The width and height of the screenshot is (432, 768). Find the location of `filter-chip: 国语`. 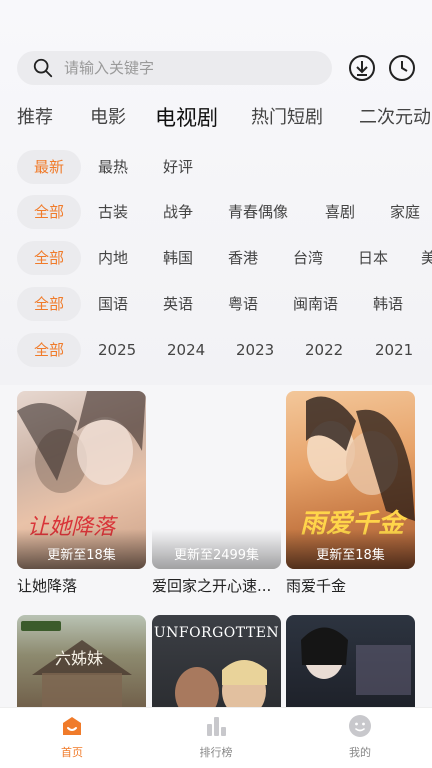

filter-chip: 国语 is located at coordinates (113, 304).